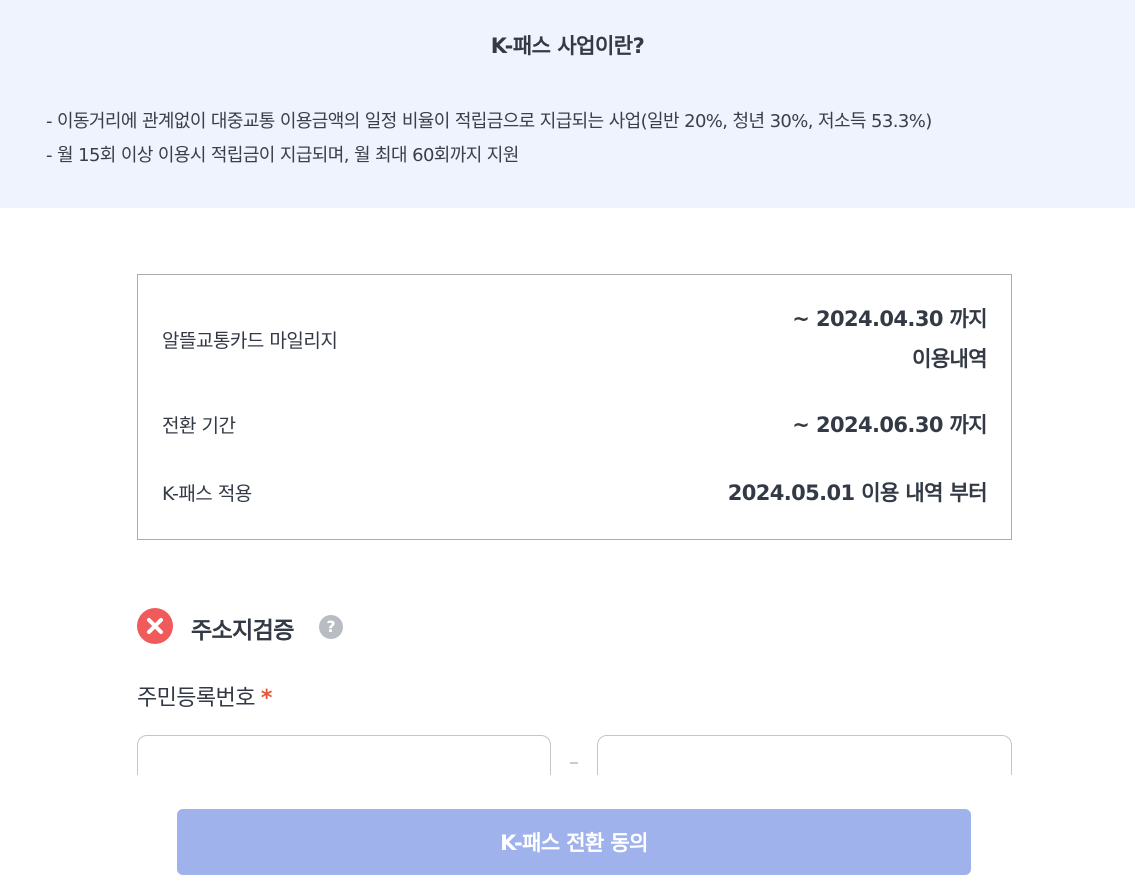  I want to click on rrn-label: 주민등록번호 *, so click(204, 696).